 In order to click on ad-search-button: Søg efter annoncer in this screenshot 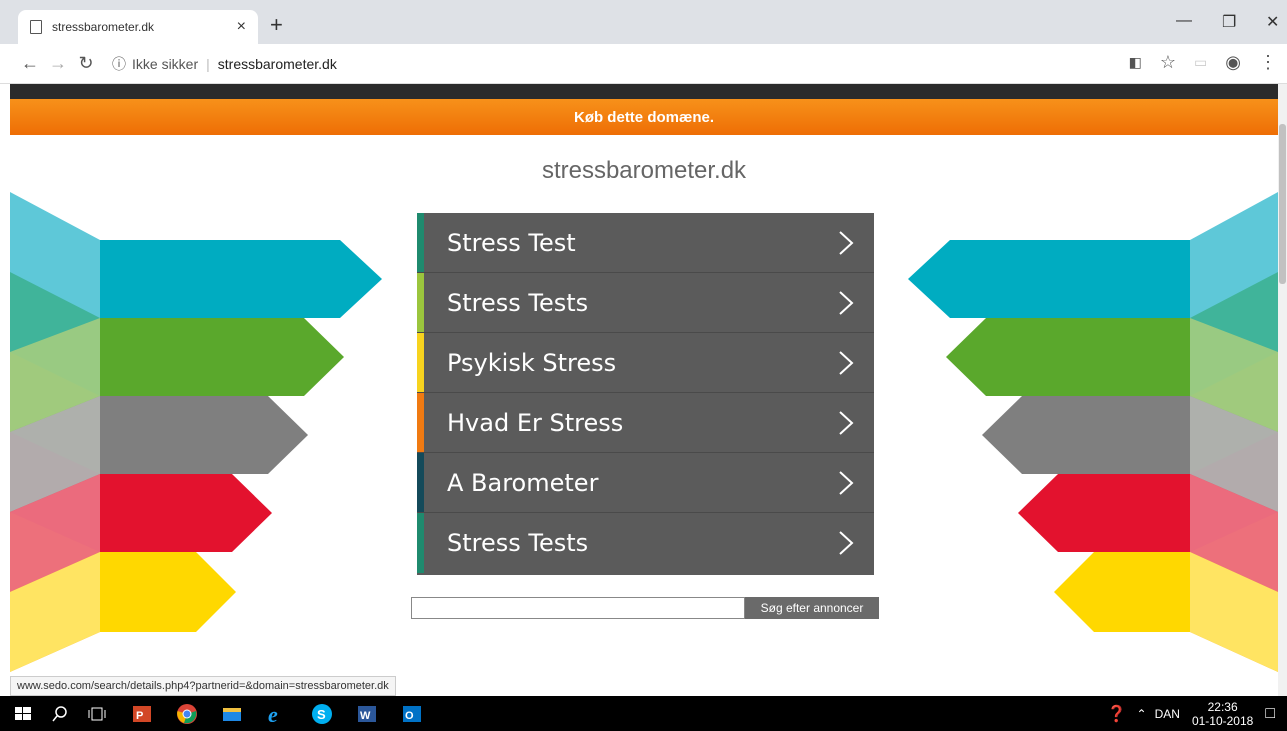, I will do `click(812, 608)`.